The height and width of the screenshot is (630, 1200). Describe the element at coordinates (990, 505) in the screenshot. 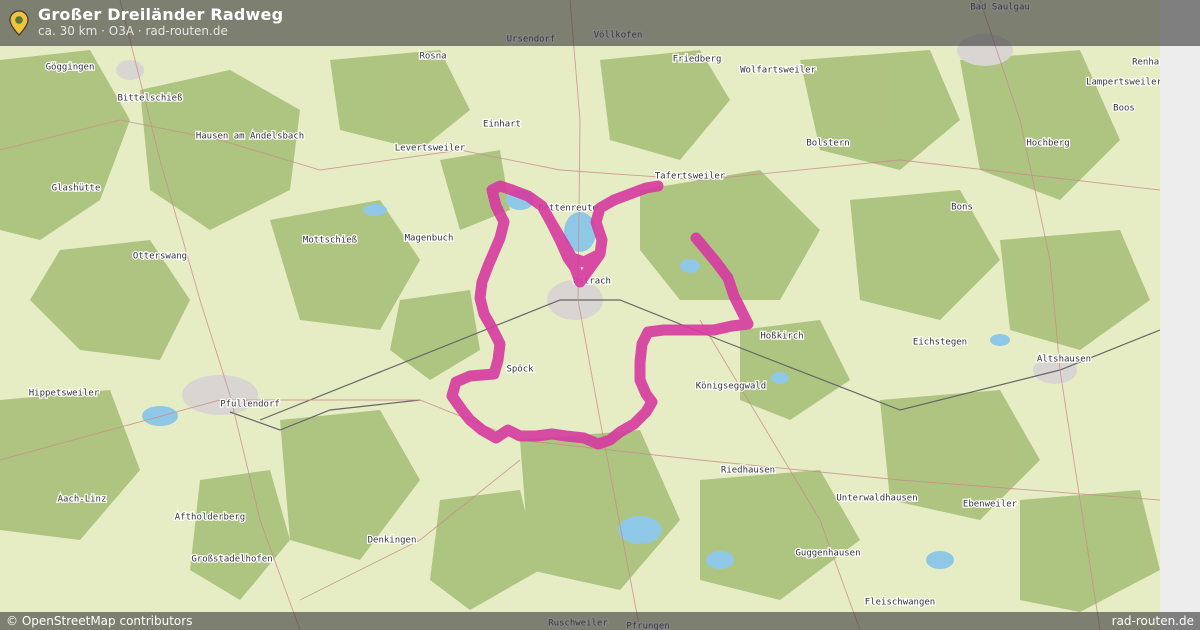

I see `place-label: Ebenweiler` at that location.